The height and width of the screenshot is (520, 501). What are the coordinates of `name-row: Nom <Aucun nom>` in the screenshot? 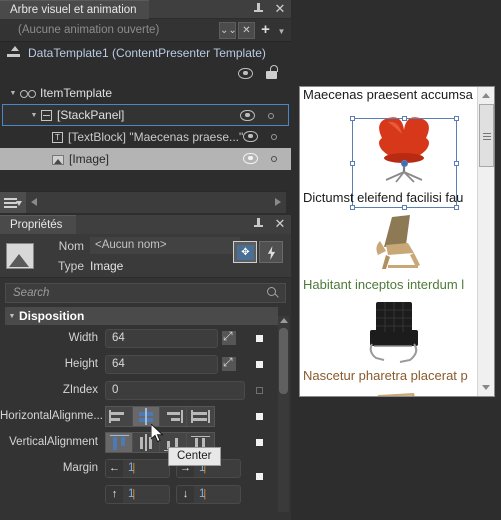 It's located at (141, 246).